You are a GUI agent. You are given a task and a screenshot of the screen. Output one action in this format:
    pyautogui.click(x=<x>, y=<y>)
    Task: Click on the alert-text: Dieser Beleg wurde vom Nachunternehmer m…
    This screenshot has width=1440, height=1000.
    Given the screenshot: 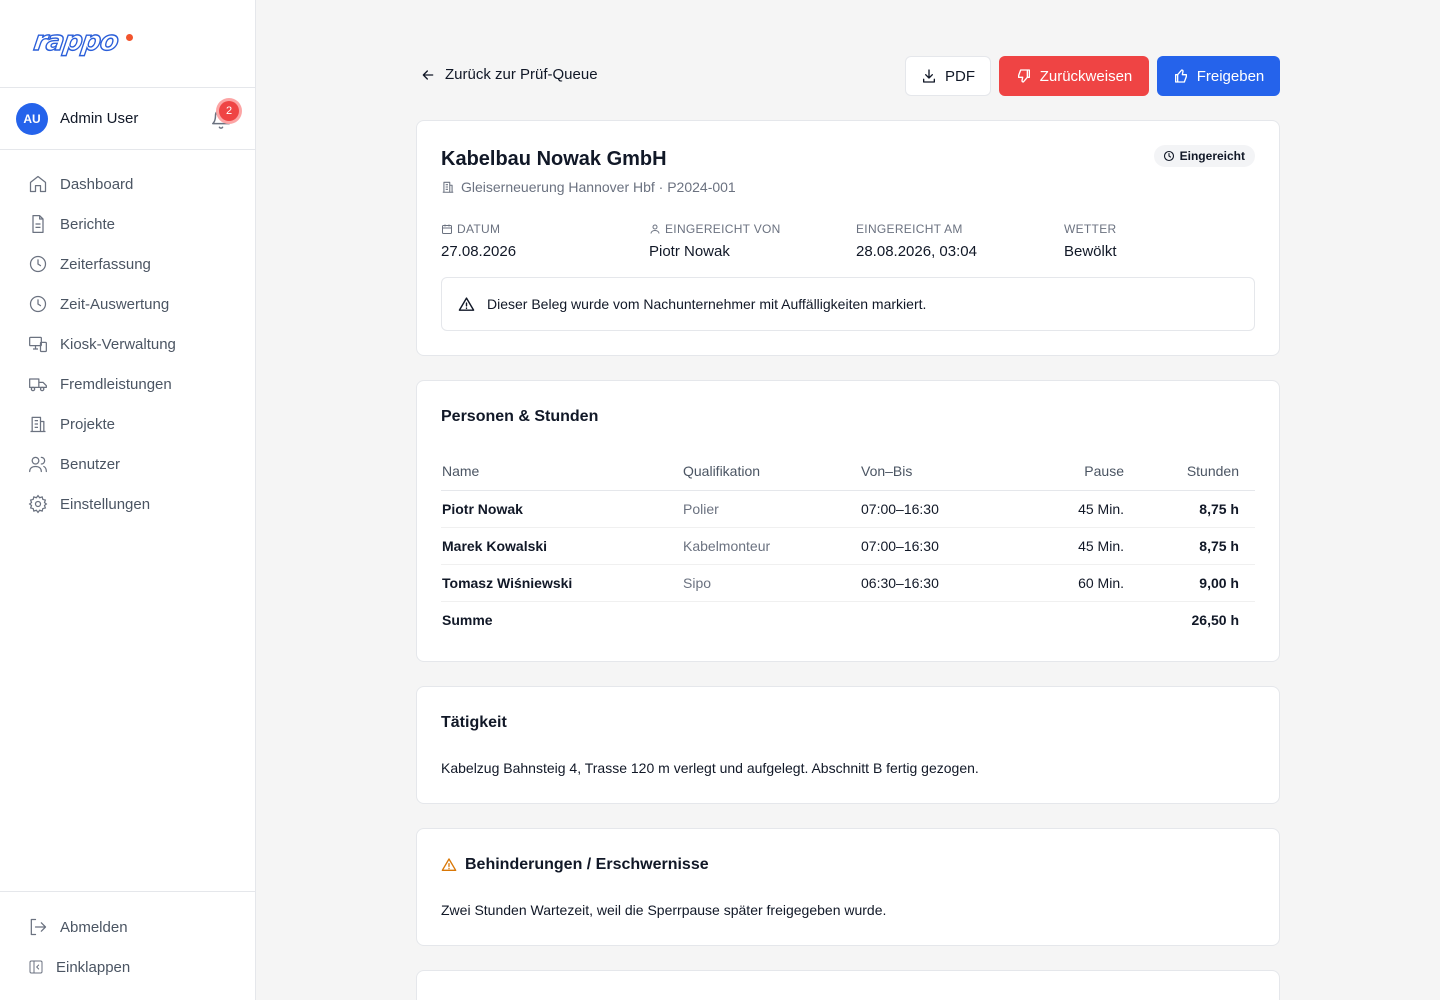 What is the action you would take?
    pyautogui.click(x=707, y=304)
    